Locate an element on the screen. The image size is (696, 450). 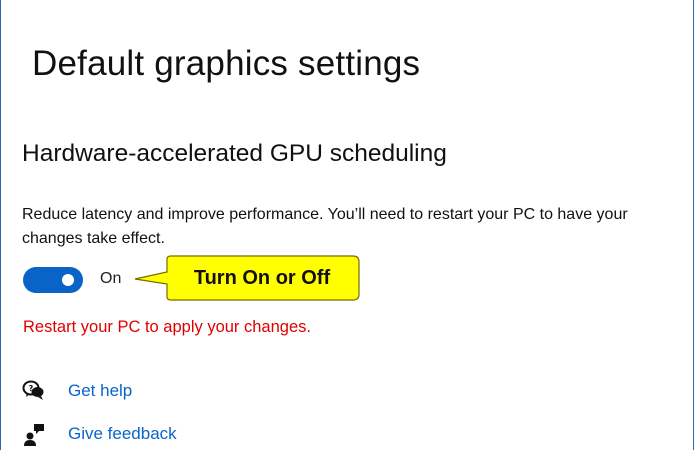
get-help-link: ? Get help is located at coordinates (77, 391).